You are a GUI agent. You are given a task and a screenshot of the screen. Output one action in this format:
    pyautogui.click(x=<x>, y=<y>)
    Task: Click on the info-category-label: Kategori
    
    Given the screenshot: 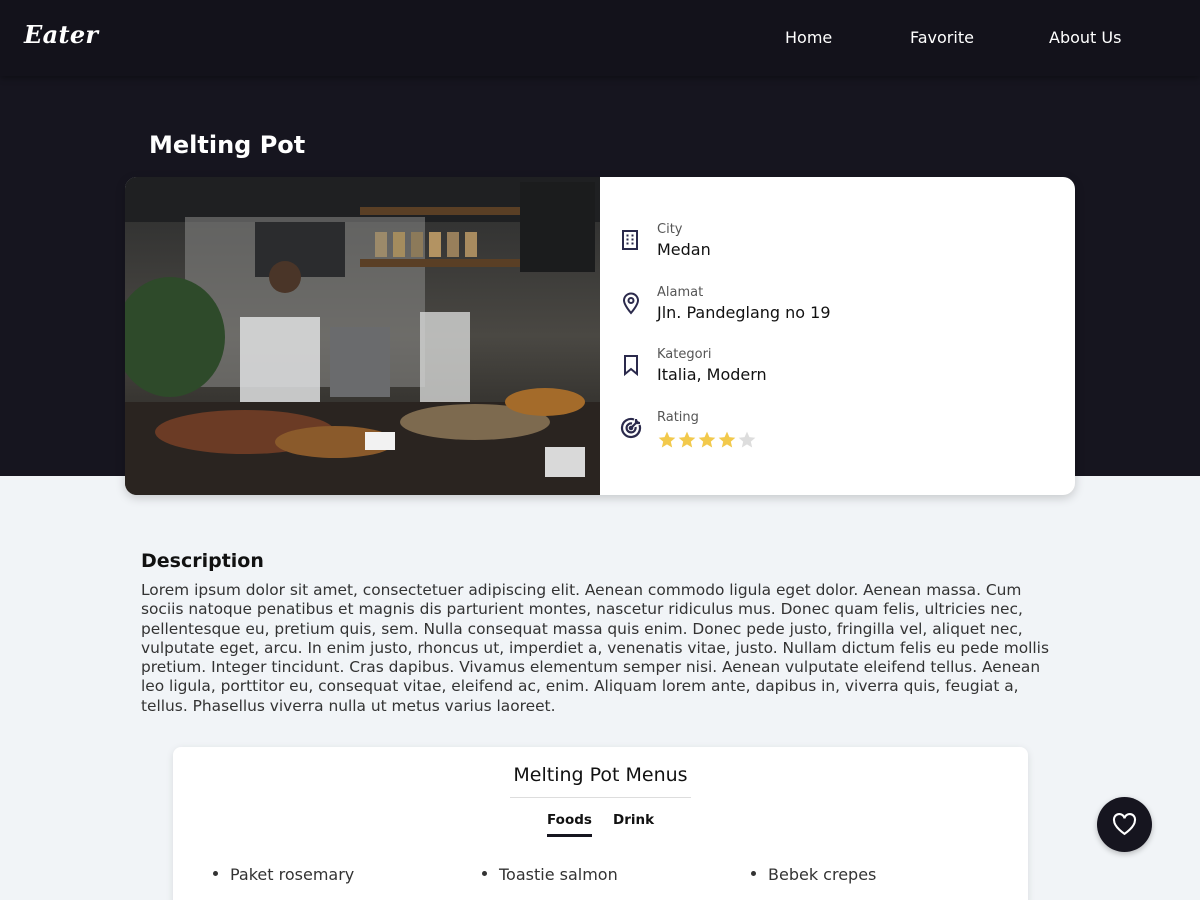 What is the action you would take?
    pyautogui.click(x=684, y=354)
    